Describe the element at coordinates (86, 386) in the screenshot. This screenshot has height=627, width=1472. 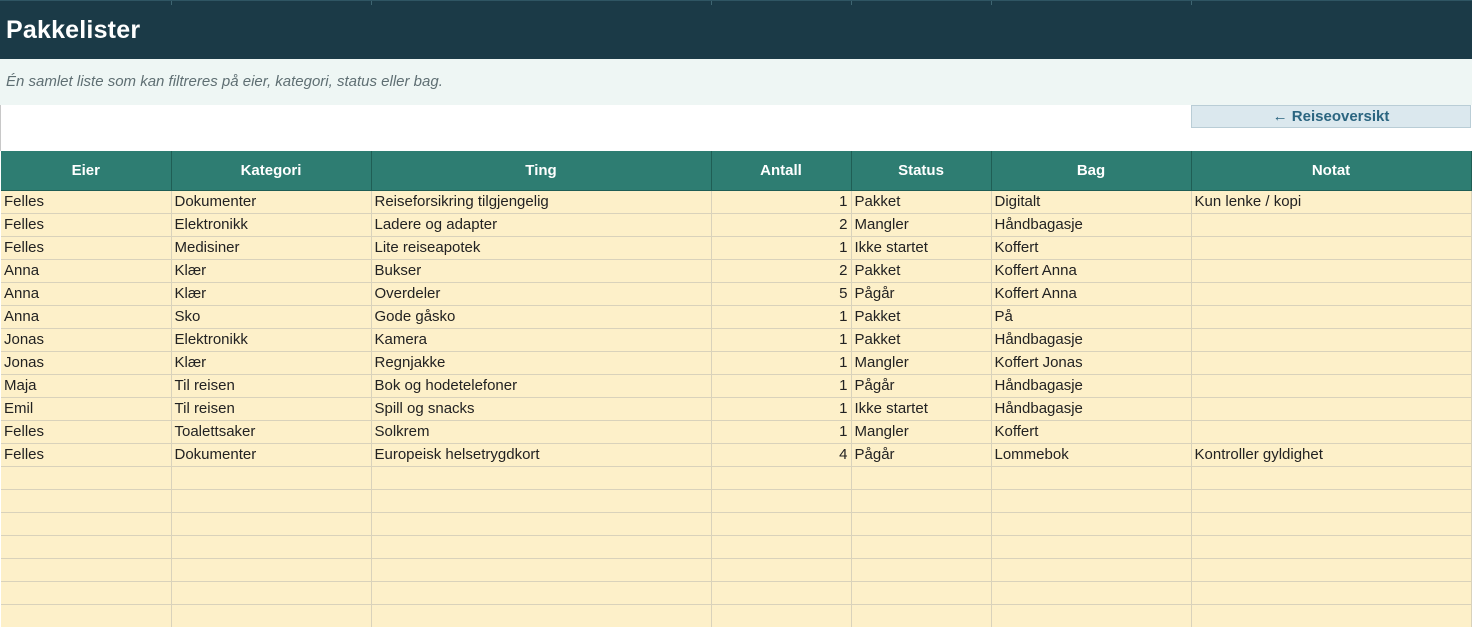
I see `cell-eier: Maja` at that location.